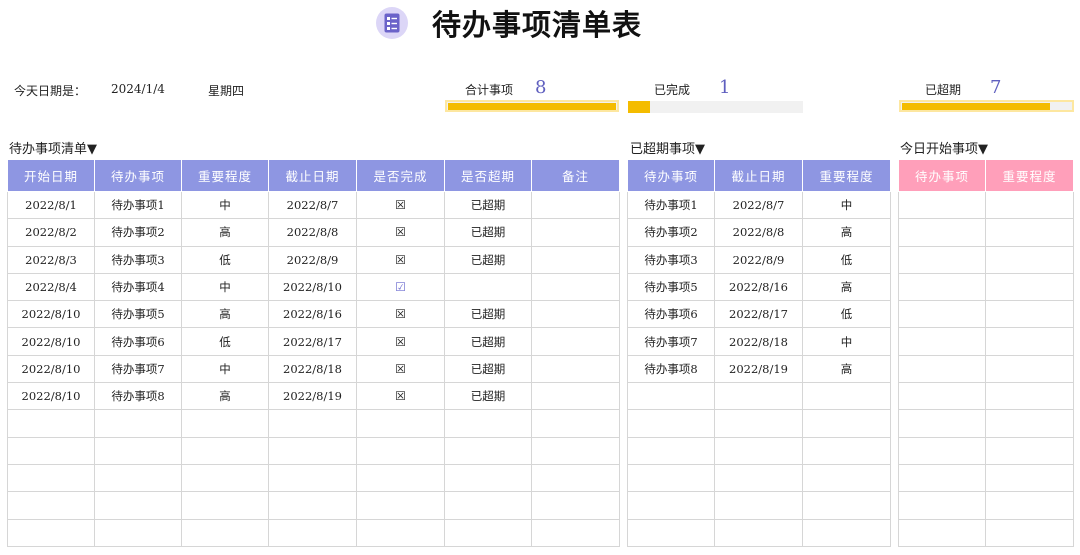  Describe the element at coordinates (51, 259) in the screenshot. I see `table-cell: 2022/8/3` at that location.